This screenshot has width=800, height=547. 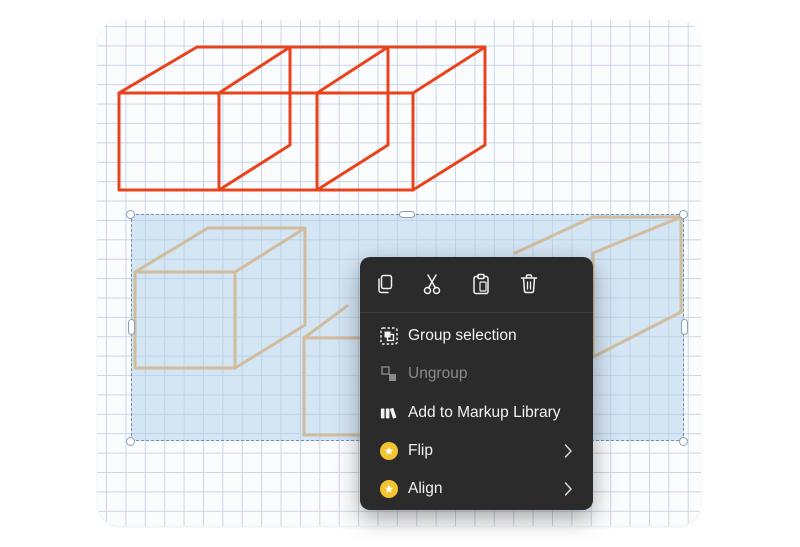 What do you see at coordinates (462, 335) in the screenshot?
I see `group-selection-label: Group selection` at bounding box center [462, 335].